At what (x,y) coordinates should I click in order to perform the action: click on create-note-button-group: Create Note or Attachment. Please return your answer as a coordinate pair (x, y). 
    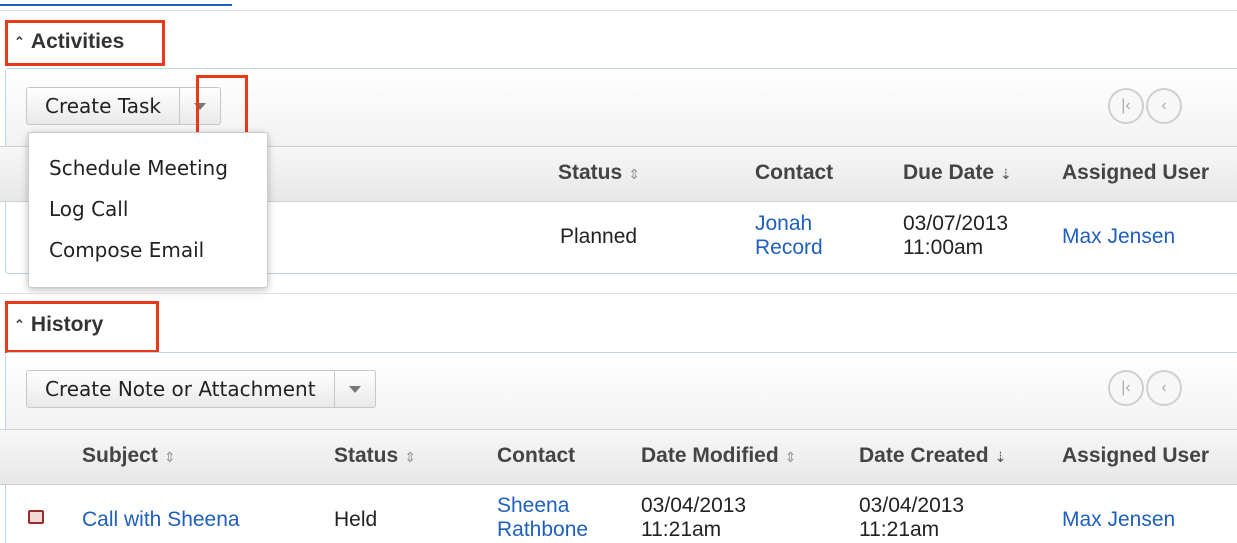
    Looking at the image, I should click on (201, 389).